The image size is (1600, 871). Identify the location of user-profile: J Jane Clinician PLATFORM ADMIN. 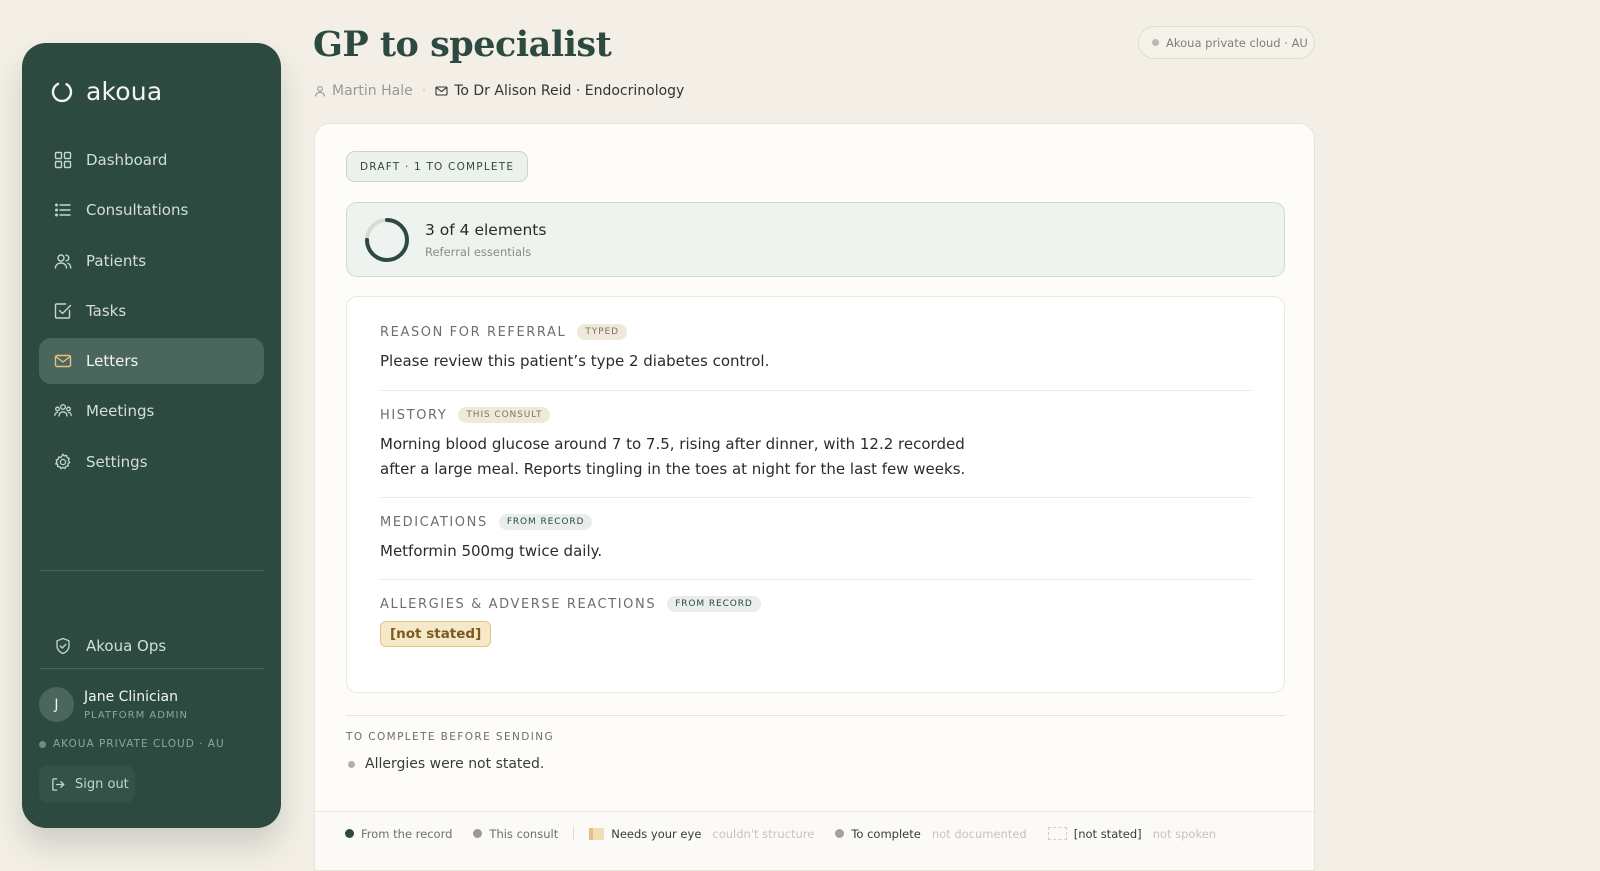
(113, 704).